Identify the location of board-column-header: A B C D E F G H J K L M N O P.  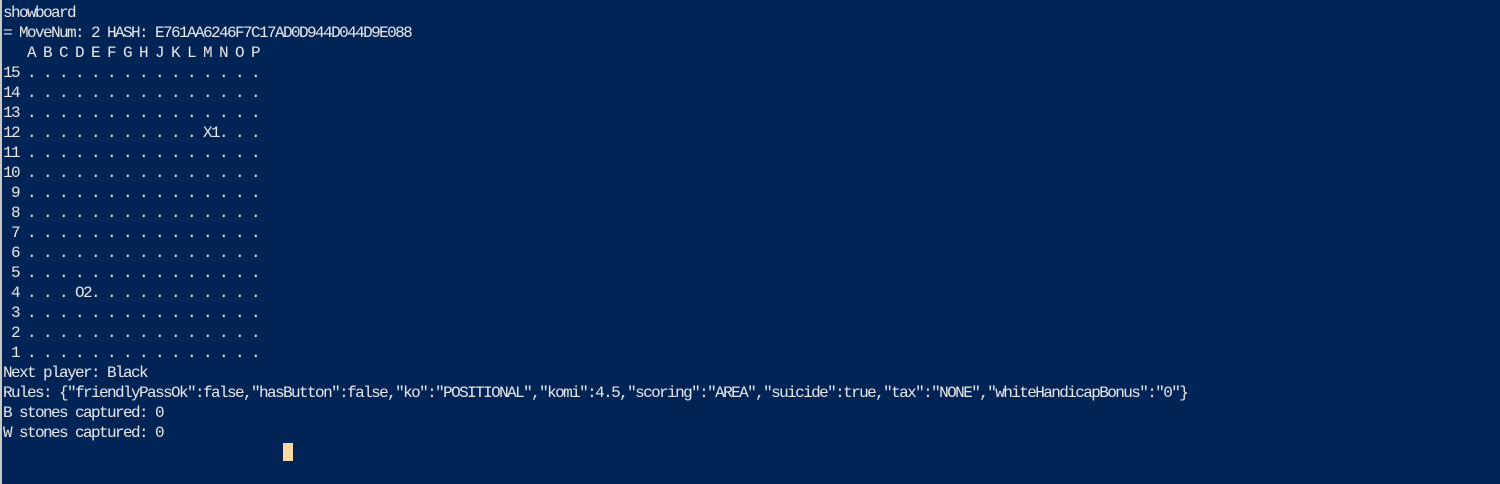
(132, 53).